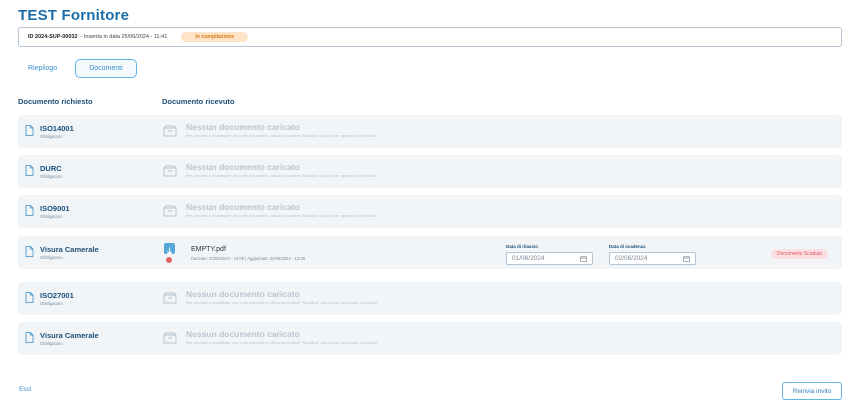 The width and height of the screenshot is (861, 407). Describe the element at coordinates (215, 37) in the screenshot. I see `status-badge: In compilazione` at that location.